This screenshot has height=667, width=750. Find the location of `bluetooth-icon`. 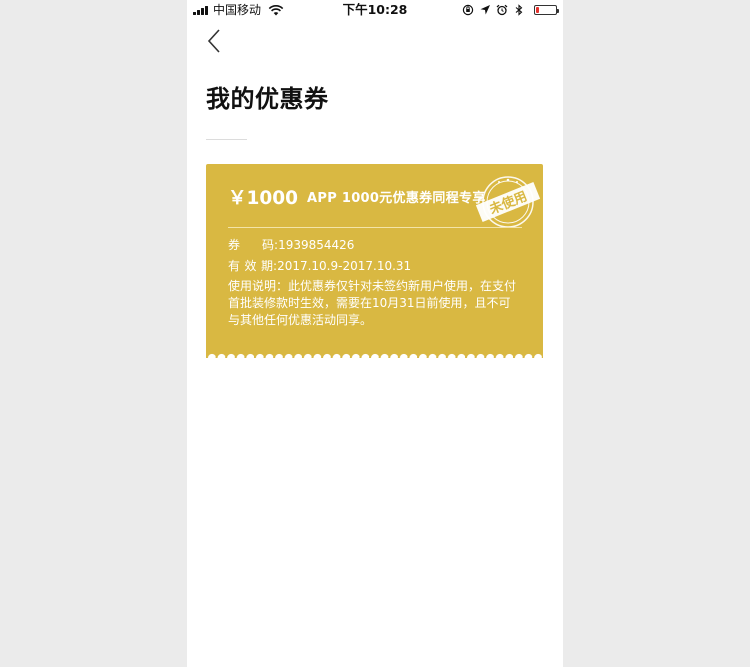

bluetooth-icon is located at coordinates (519, 10).